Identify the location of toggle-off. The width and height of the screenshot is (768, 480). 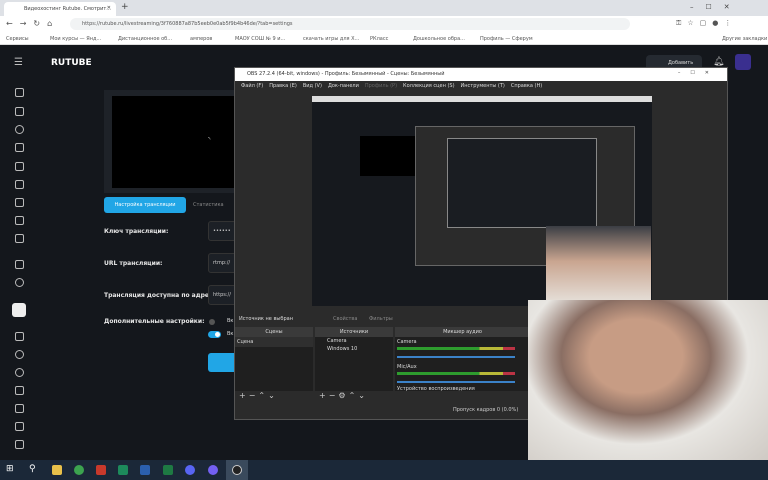
(212, 322).